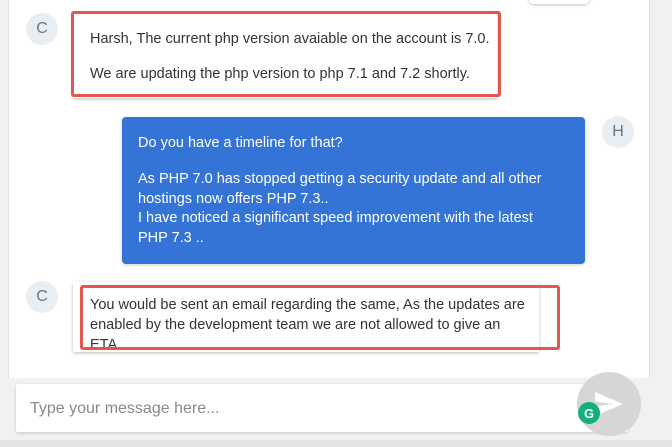 The height and width of the screenshot is (447, 672). Describe the element at coordinates (336, 443) in the screenshot. I see `bottom-border` at that location.